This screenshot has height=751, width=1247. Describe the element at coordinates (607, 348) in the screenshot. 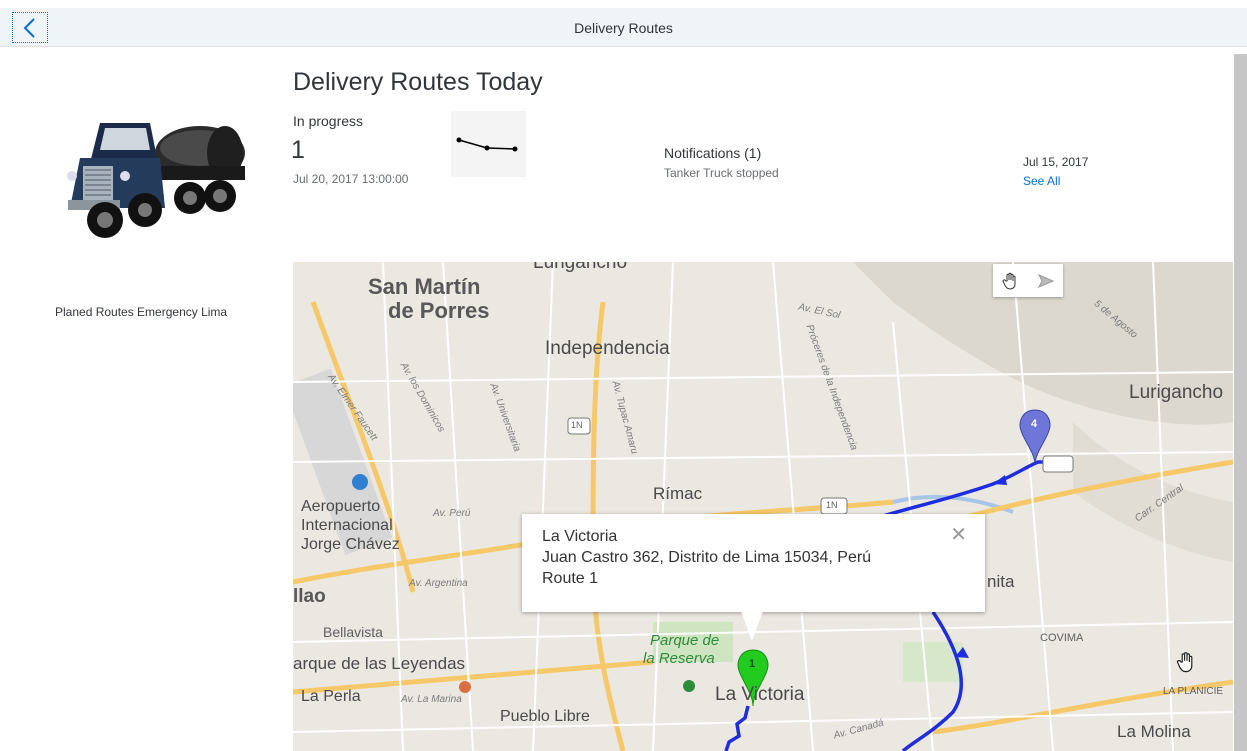

I see `map-label-independencia: Independencia` at that location.